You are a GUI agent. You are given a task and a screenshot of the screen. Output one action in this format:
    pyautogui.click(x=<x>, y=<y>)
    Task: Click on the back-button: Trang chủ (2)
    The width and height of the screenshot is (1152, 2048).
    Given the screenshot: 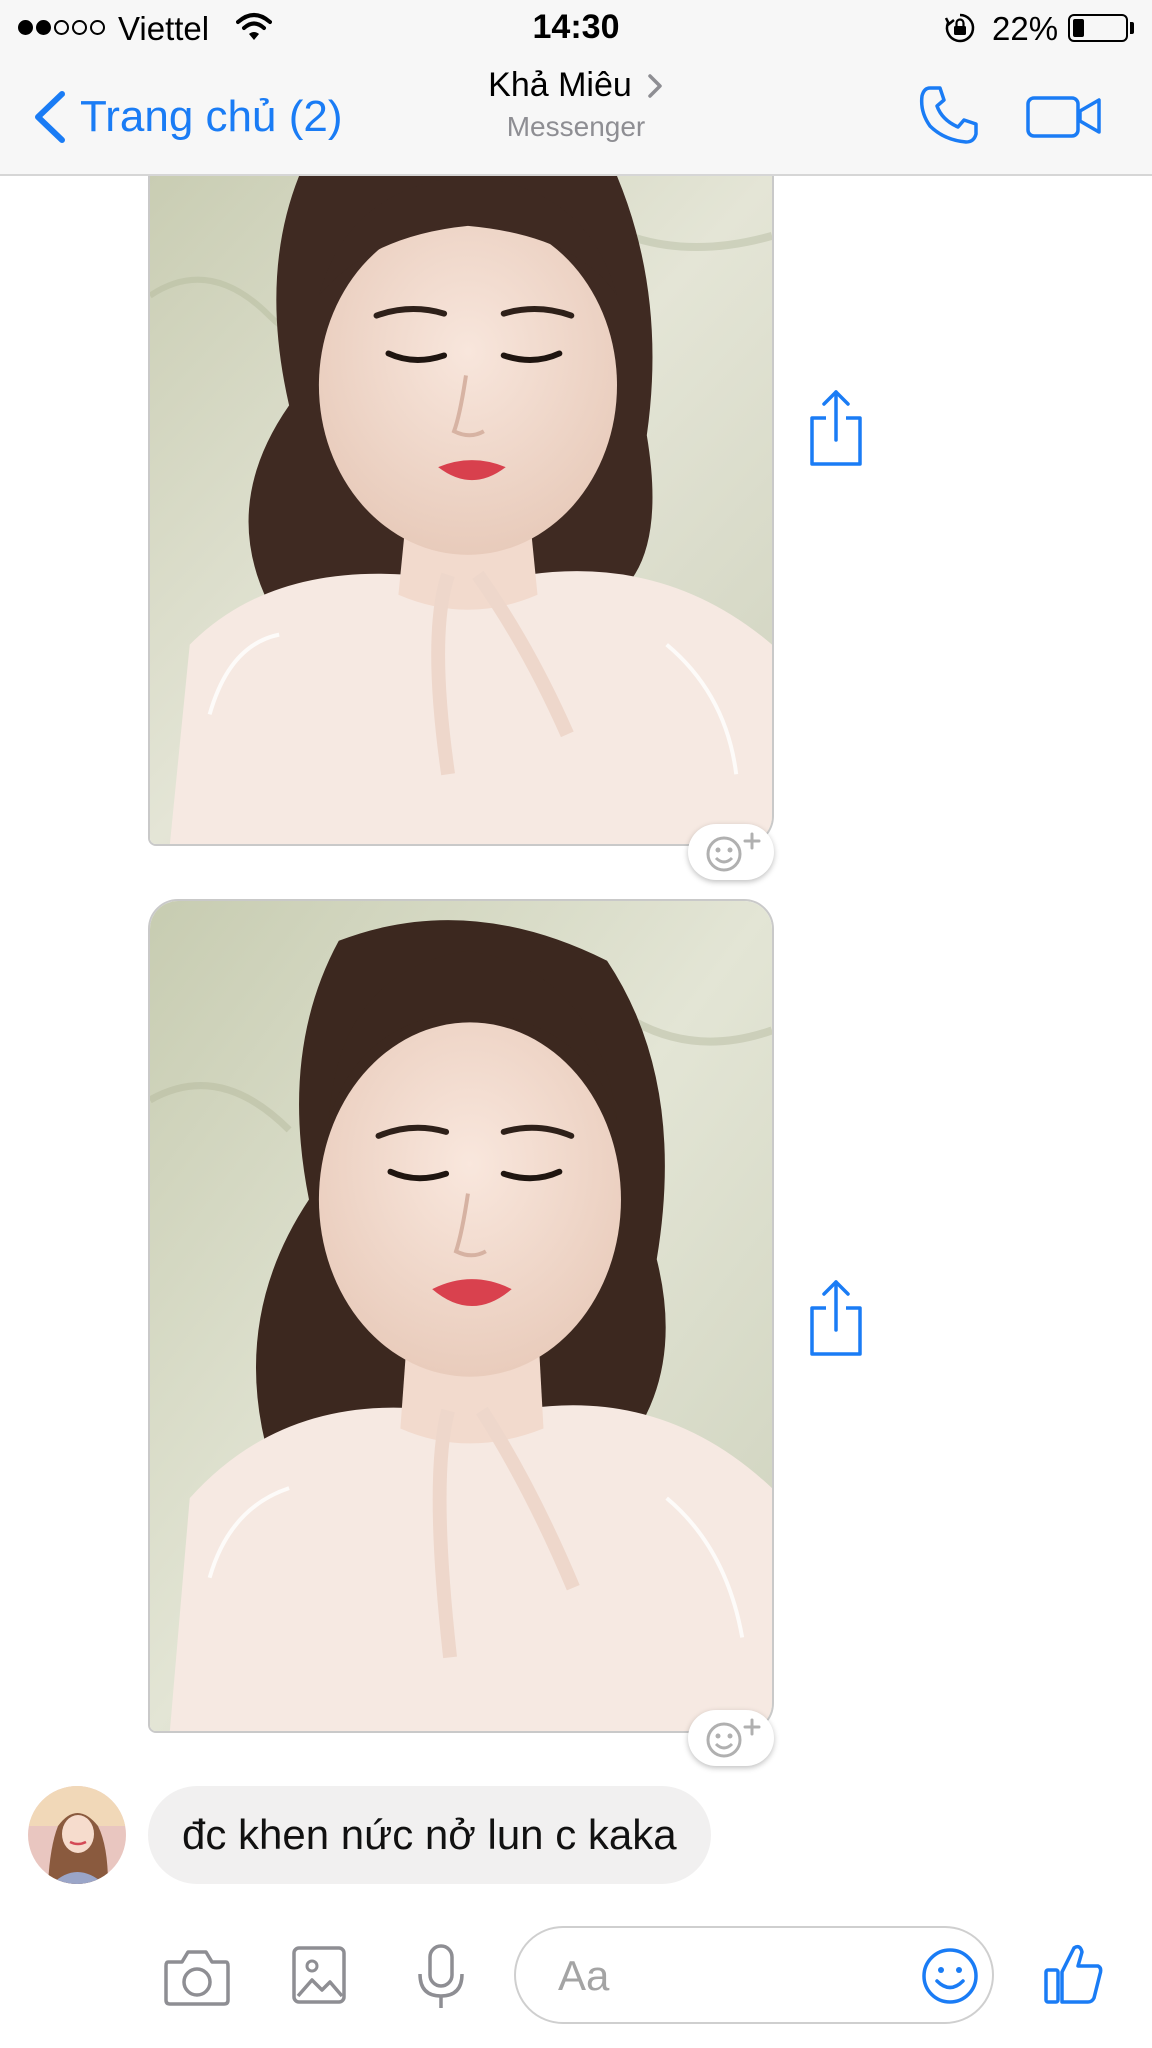 What is the action you would take?
    pyautogui.click(x=186, y=117)
    